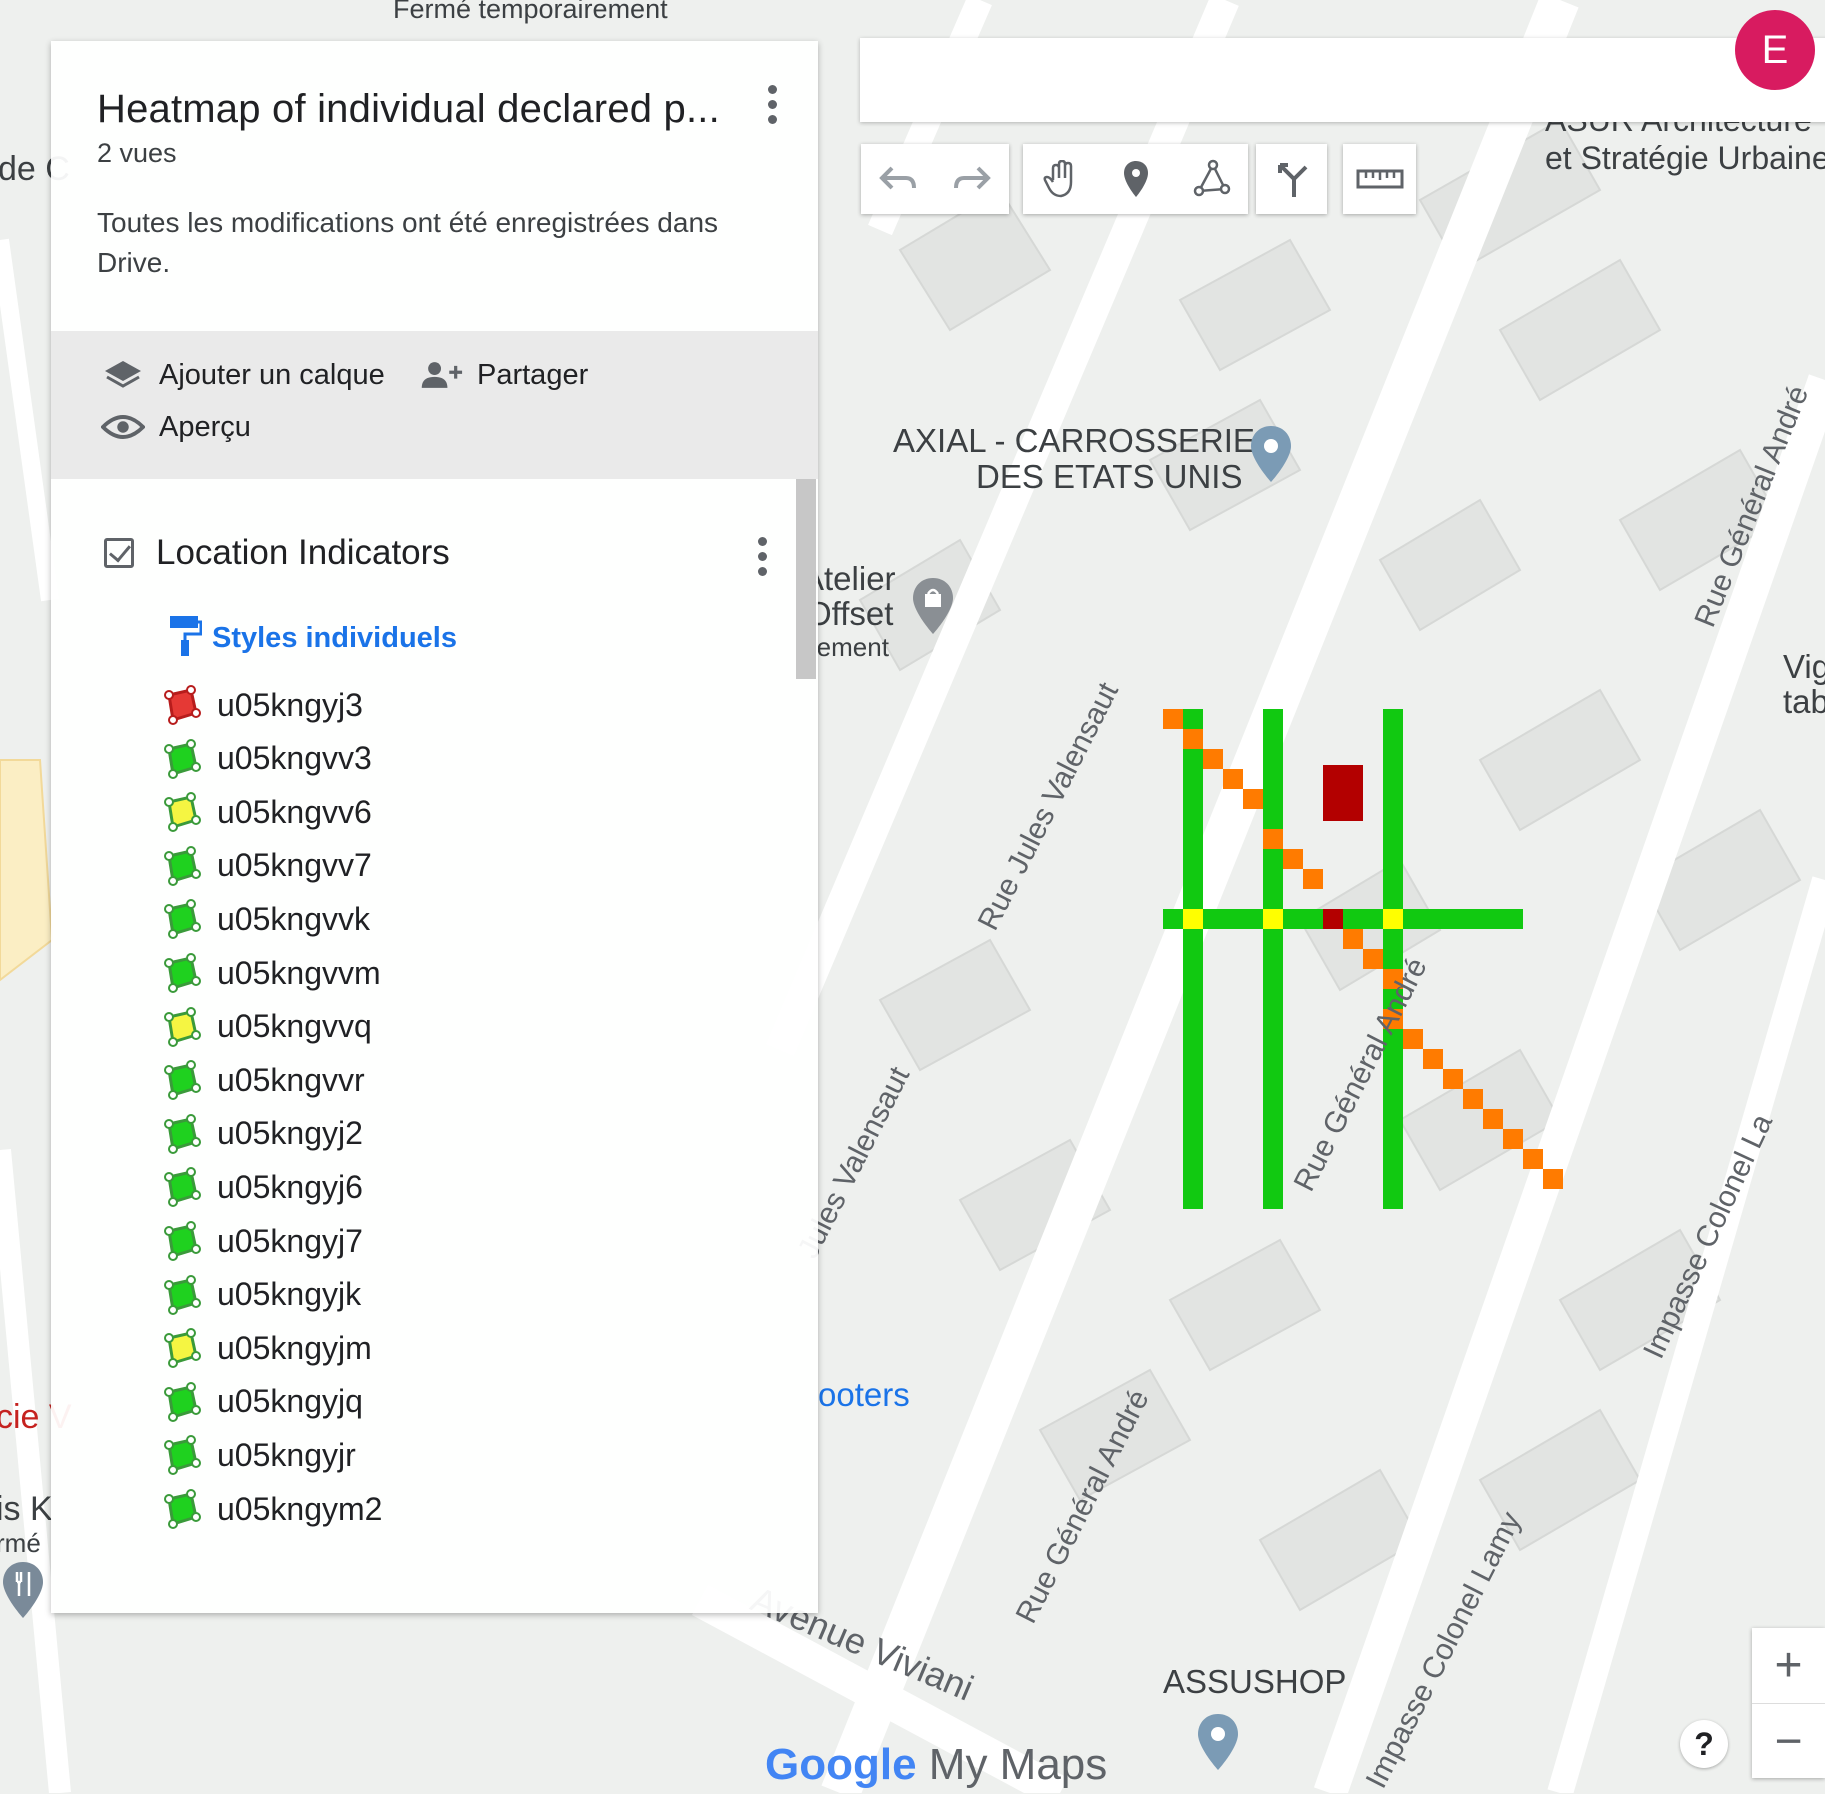 Image resolution: width=1825 pixels, height=1794 pixels. I want to click on feature-item: u05kngvvk, so click(265, 919).